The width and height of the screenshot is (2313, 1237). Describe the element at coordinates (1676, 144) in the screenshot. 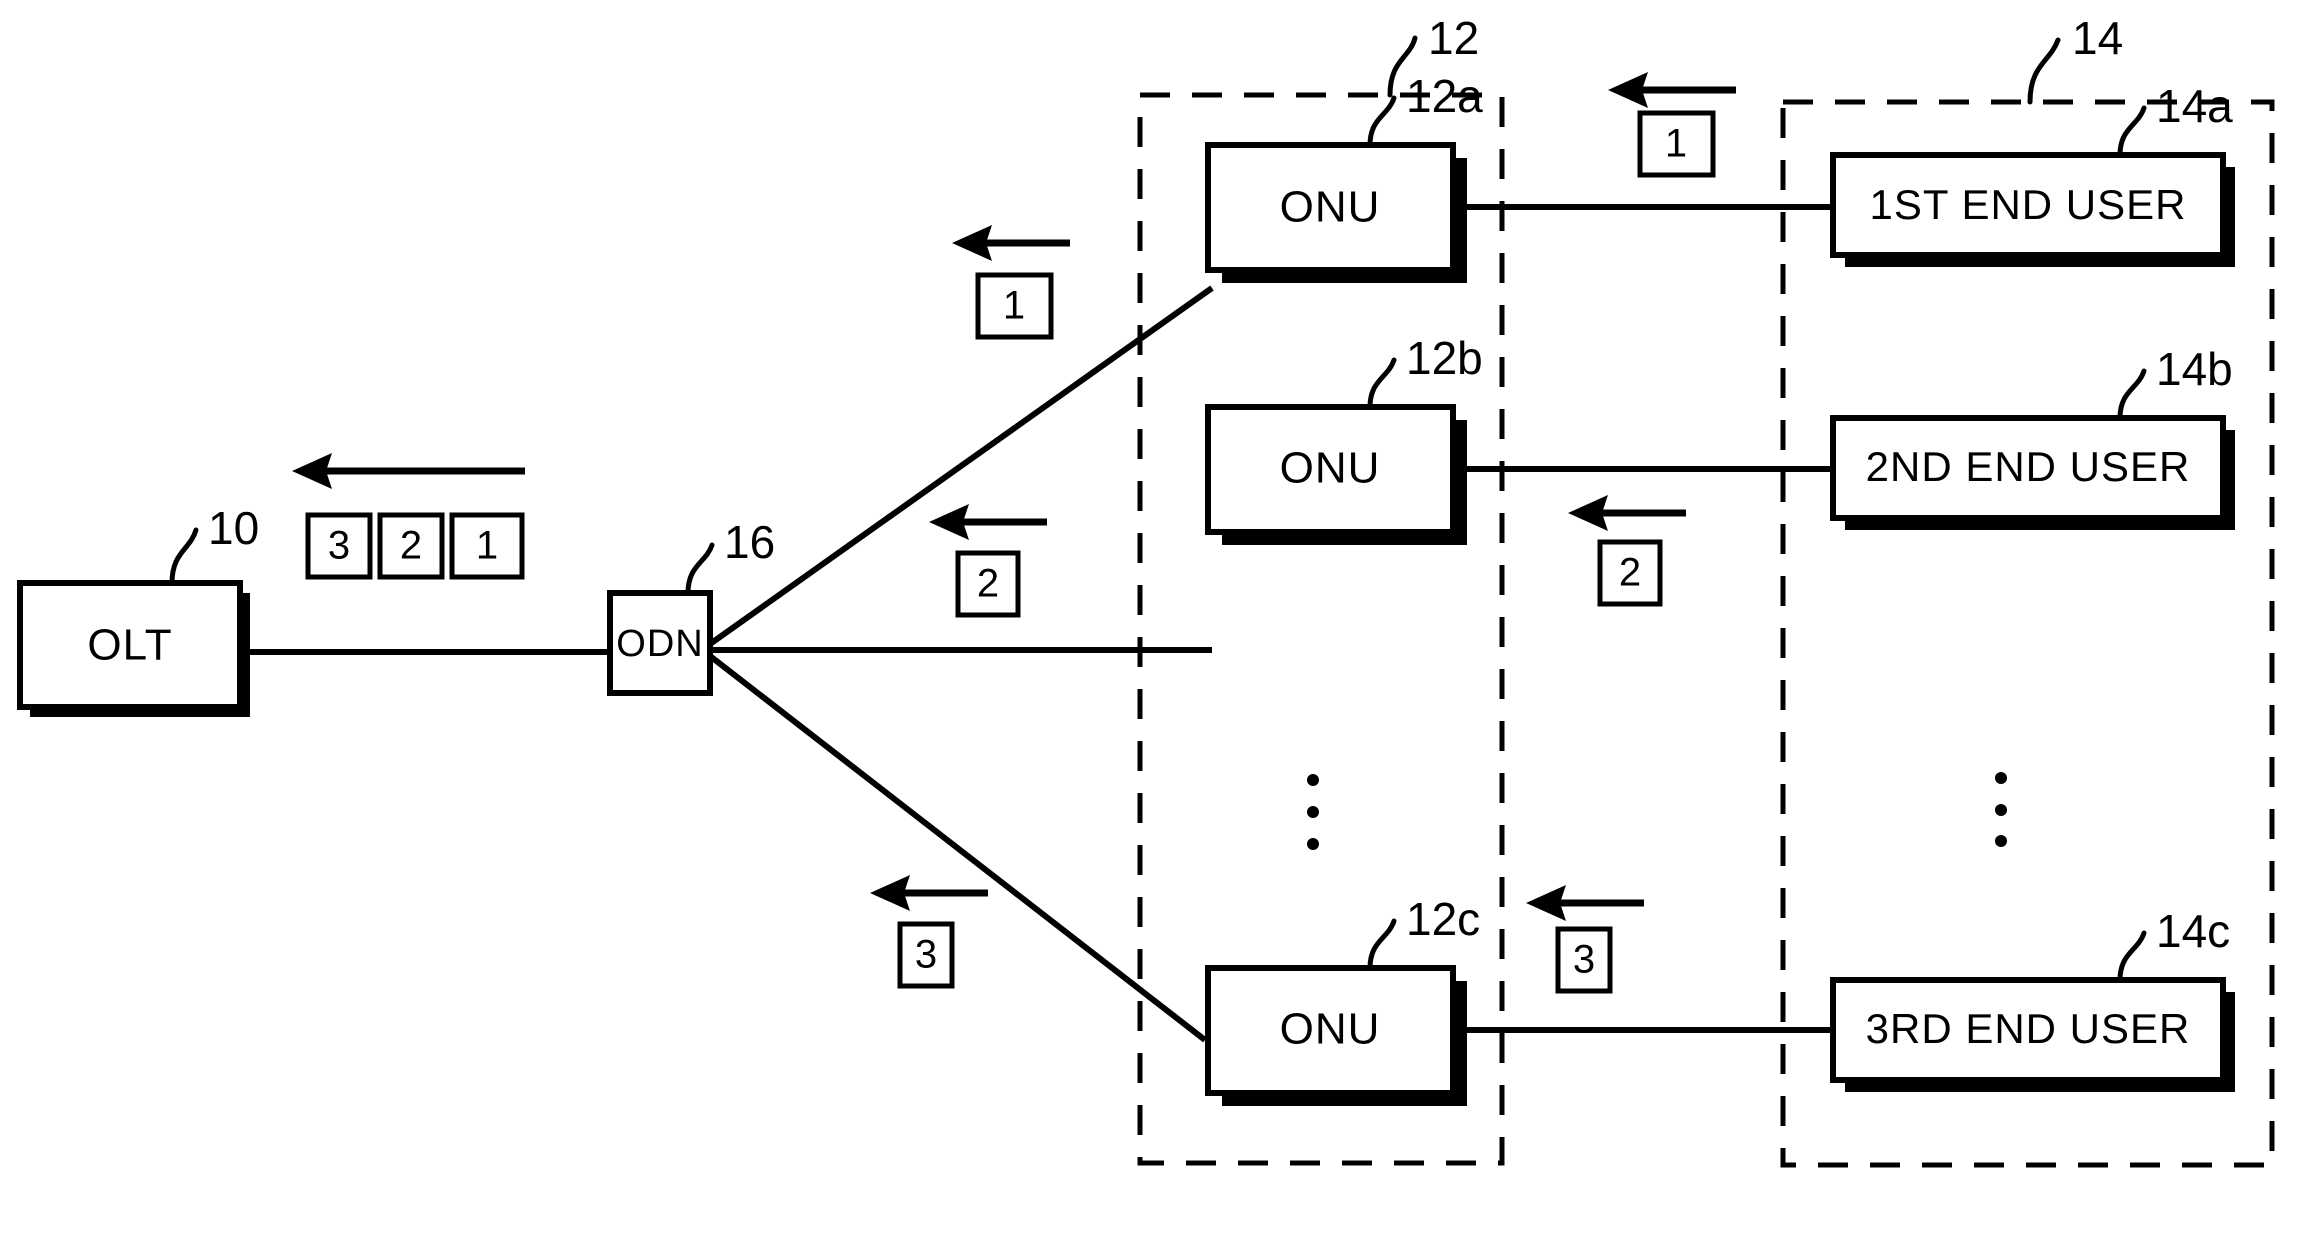

I see `drop-a-packet-label: 1` at that location.